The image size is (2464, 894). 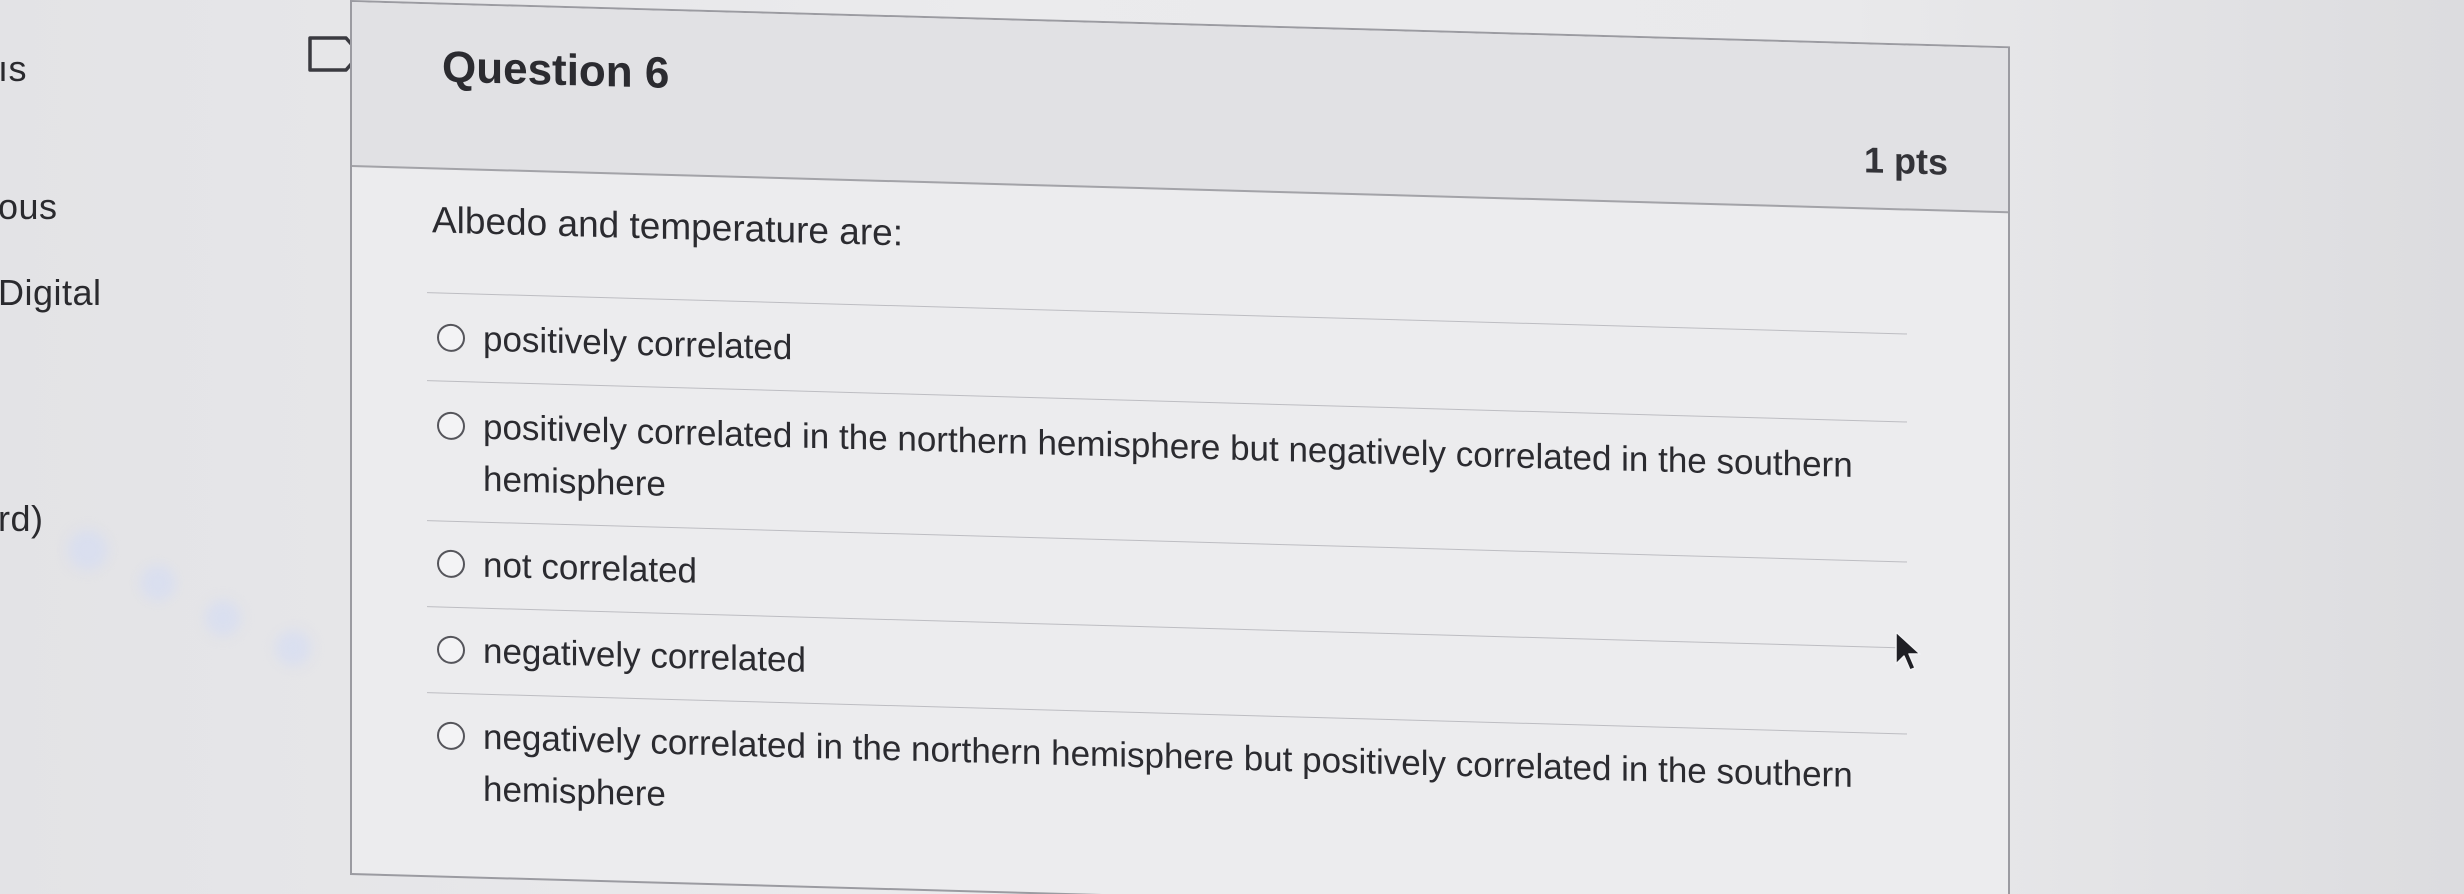 I want to click on sidebar-fragment-2: ous, so click(x=29, y=207).